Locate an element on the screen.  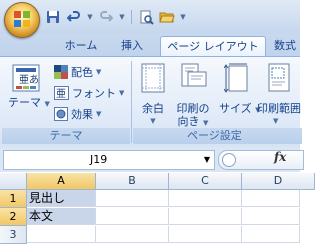
effects-button: 効果 ▼ is located at coordinates (77, 114).